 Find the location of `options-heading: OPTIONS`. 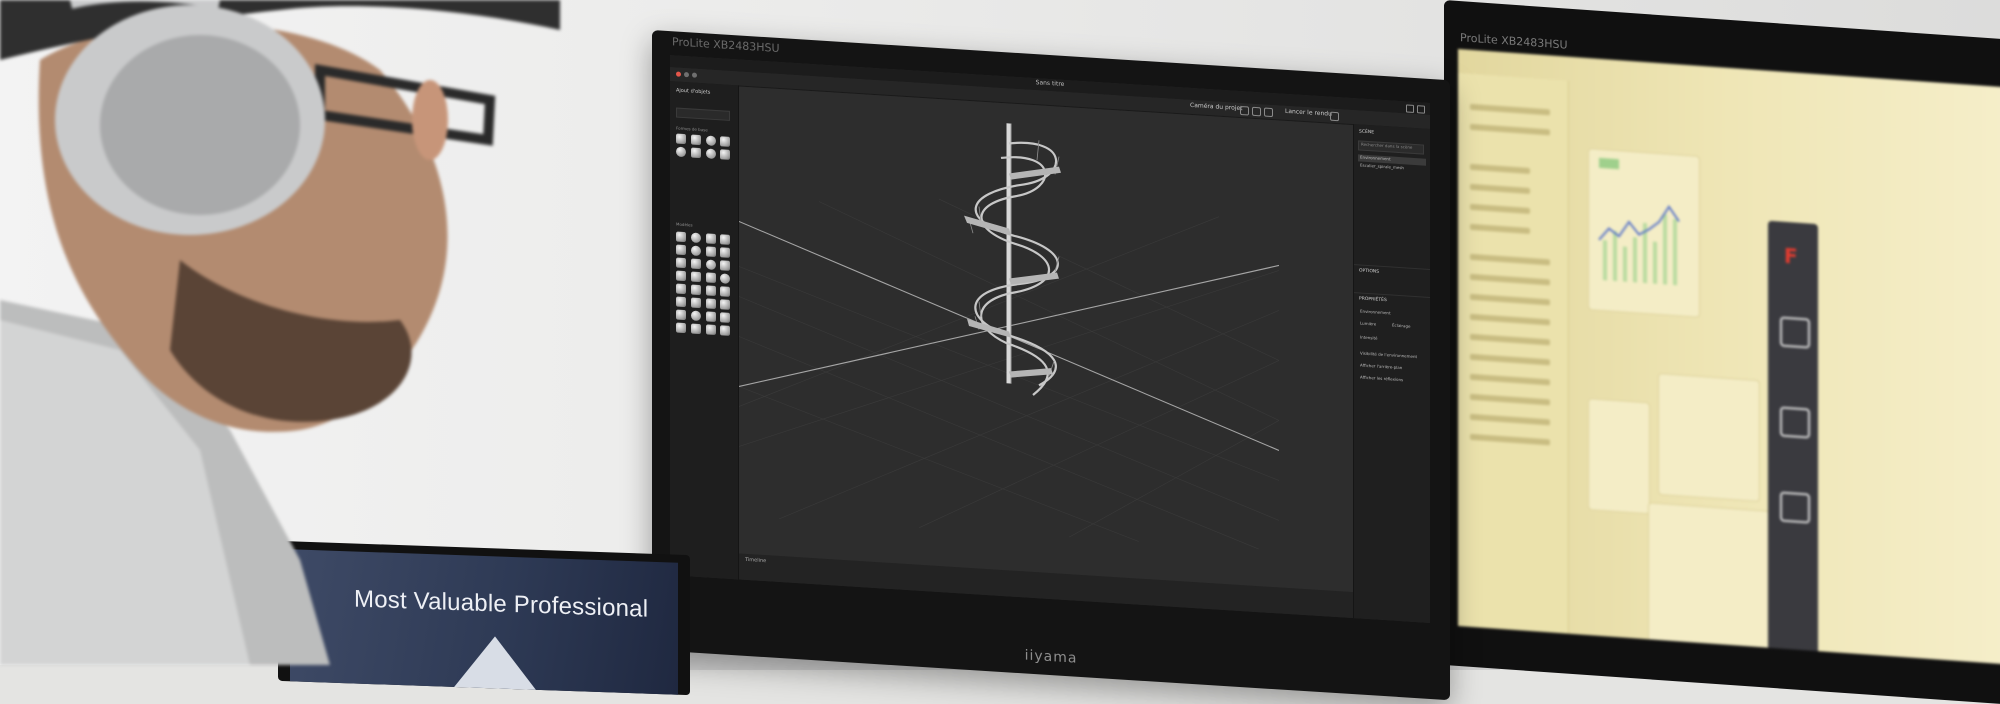

options-heading: OPTIONS is located at coordinates (1369, 271).